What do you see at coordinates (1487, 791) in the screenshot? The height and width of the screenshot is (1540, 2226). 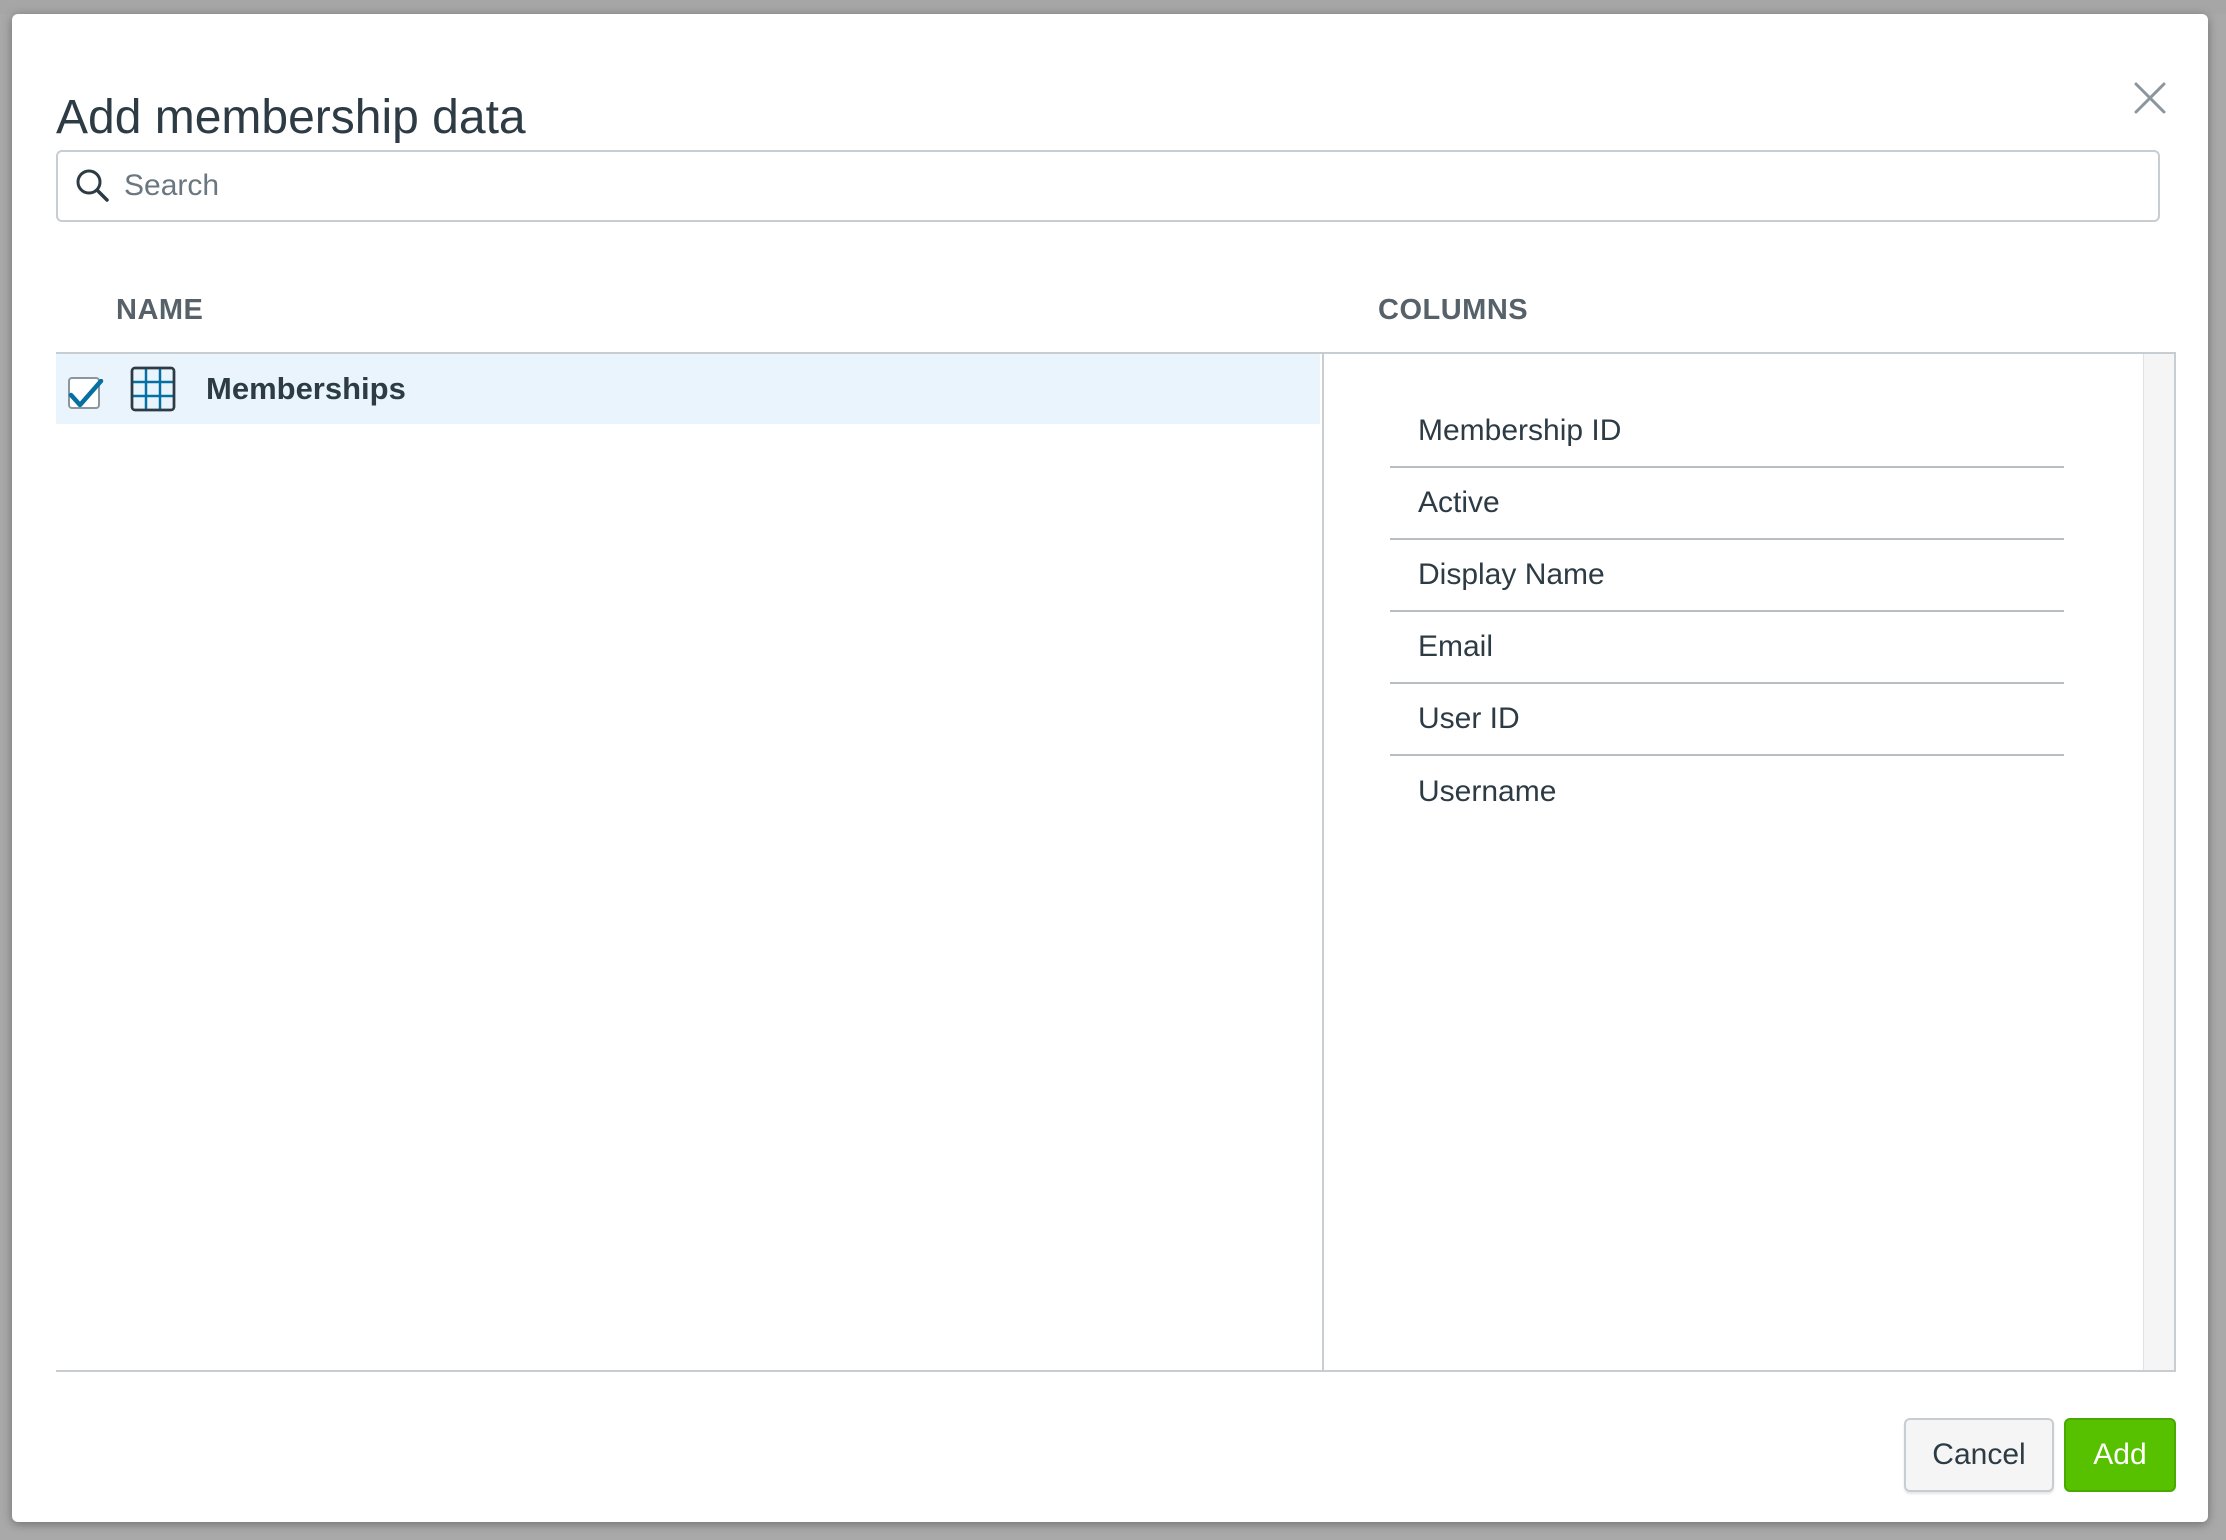 I see `column-item: Username` at bounding box center [1487, 791].